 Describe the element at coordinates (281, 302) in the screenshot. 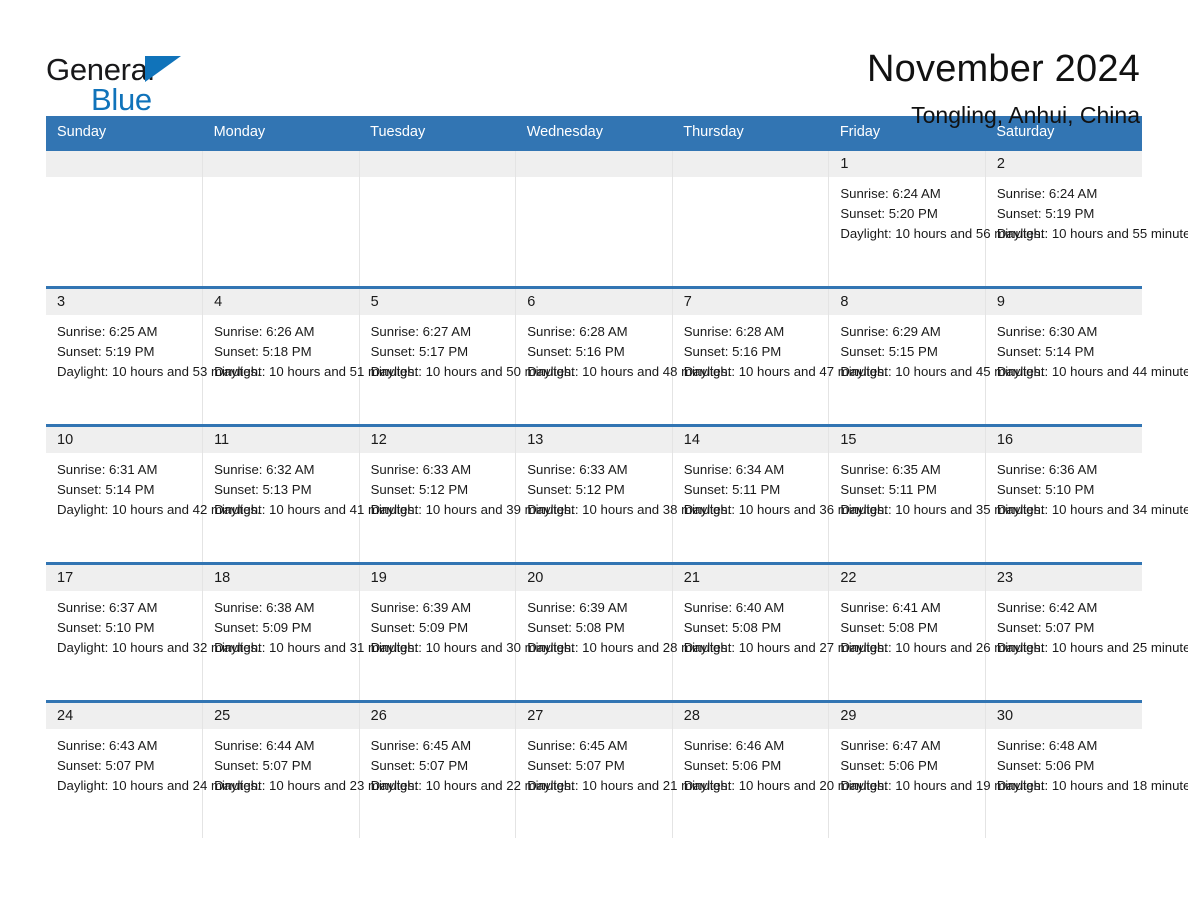

I see `day-number: 4` at that location.